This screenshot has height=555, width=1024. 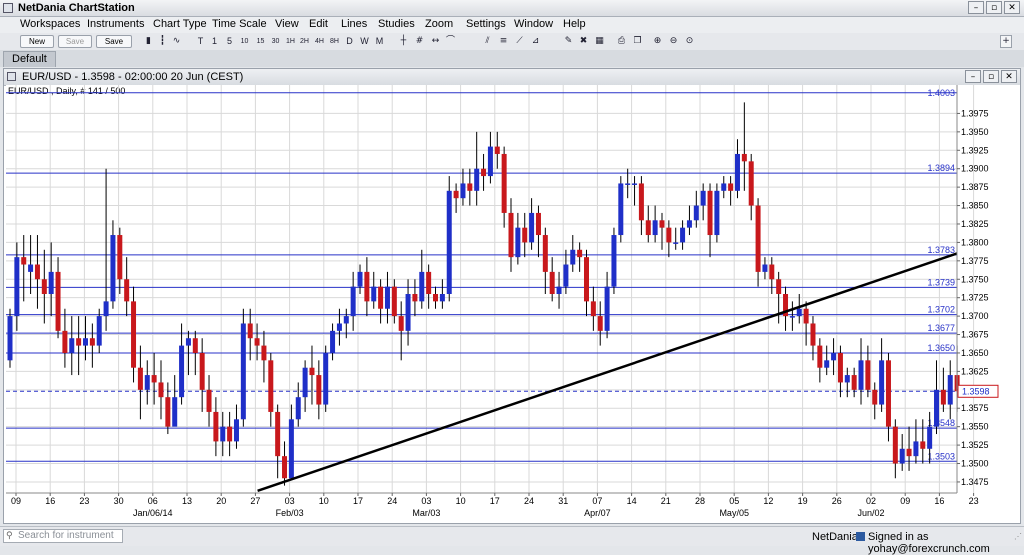 What do you see at coordinates (486, 24) in the screenshot?
I see `menu-settings: Settings` at bounding box center [486, 24].